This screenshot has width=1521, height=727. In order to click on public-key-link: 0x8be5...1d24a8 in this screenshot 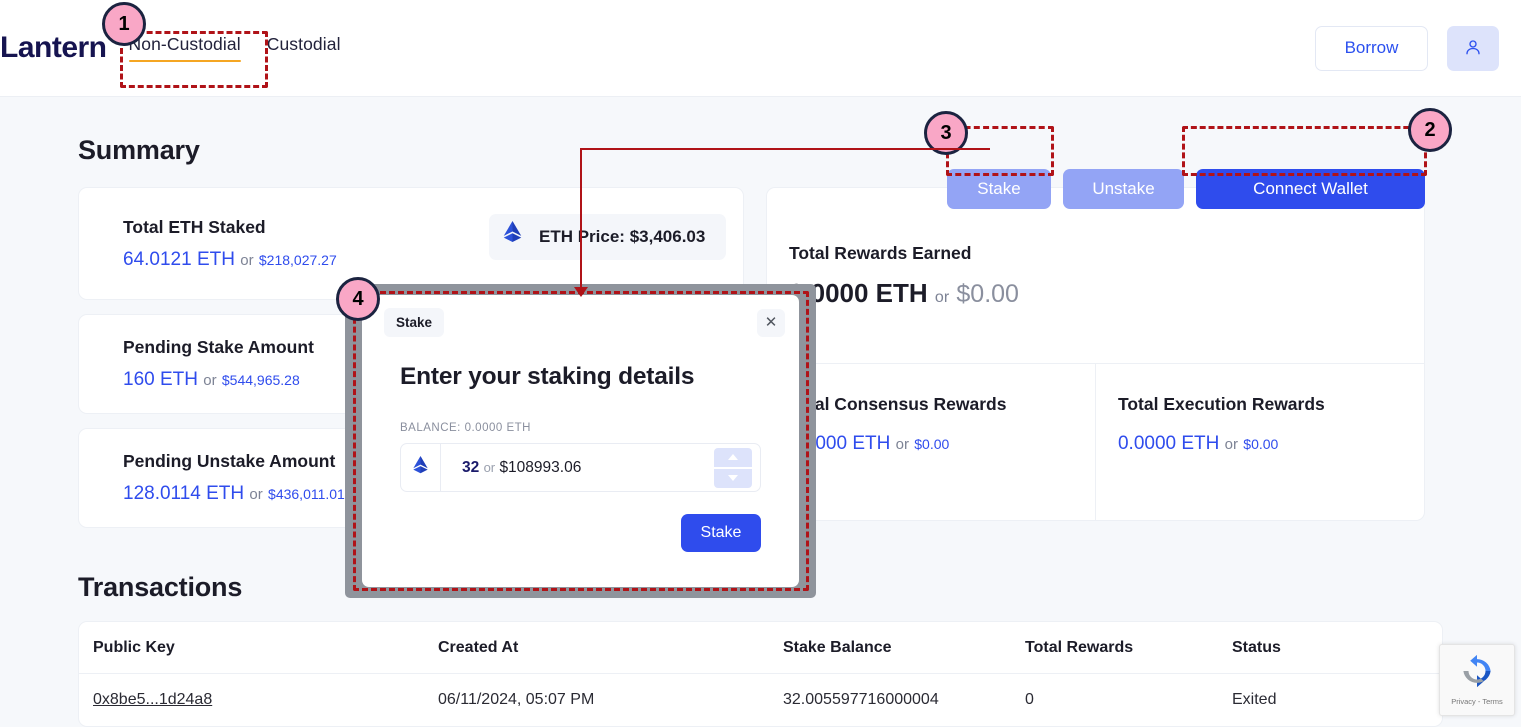, I will do `click(152, 699)`.